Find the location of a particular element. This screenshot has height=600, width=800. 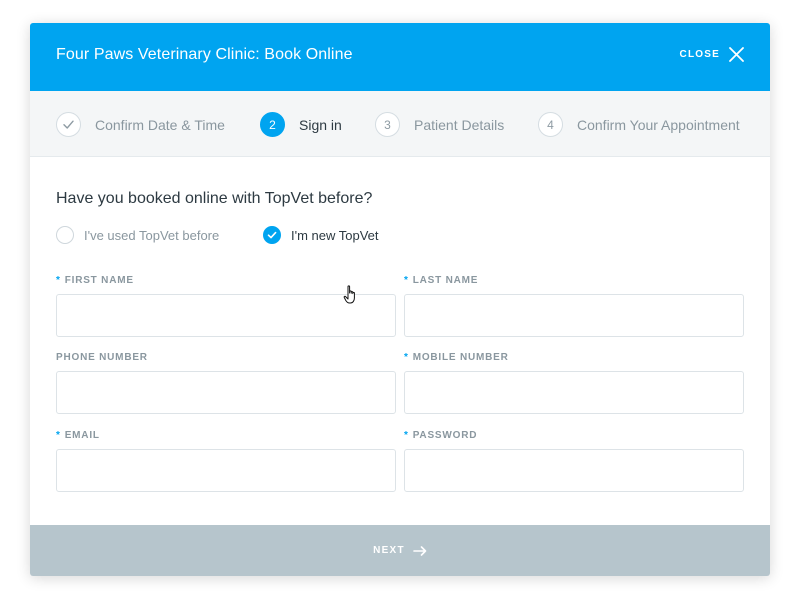

phone-number-label: PHONE NUMBER is located at coordinates (102, 357).